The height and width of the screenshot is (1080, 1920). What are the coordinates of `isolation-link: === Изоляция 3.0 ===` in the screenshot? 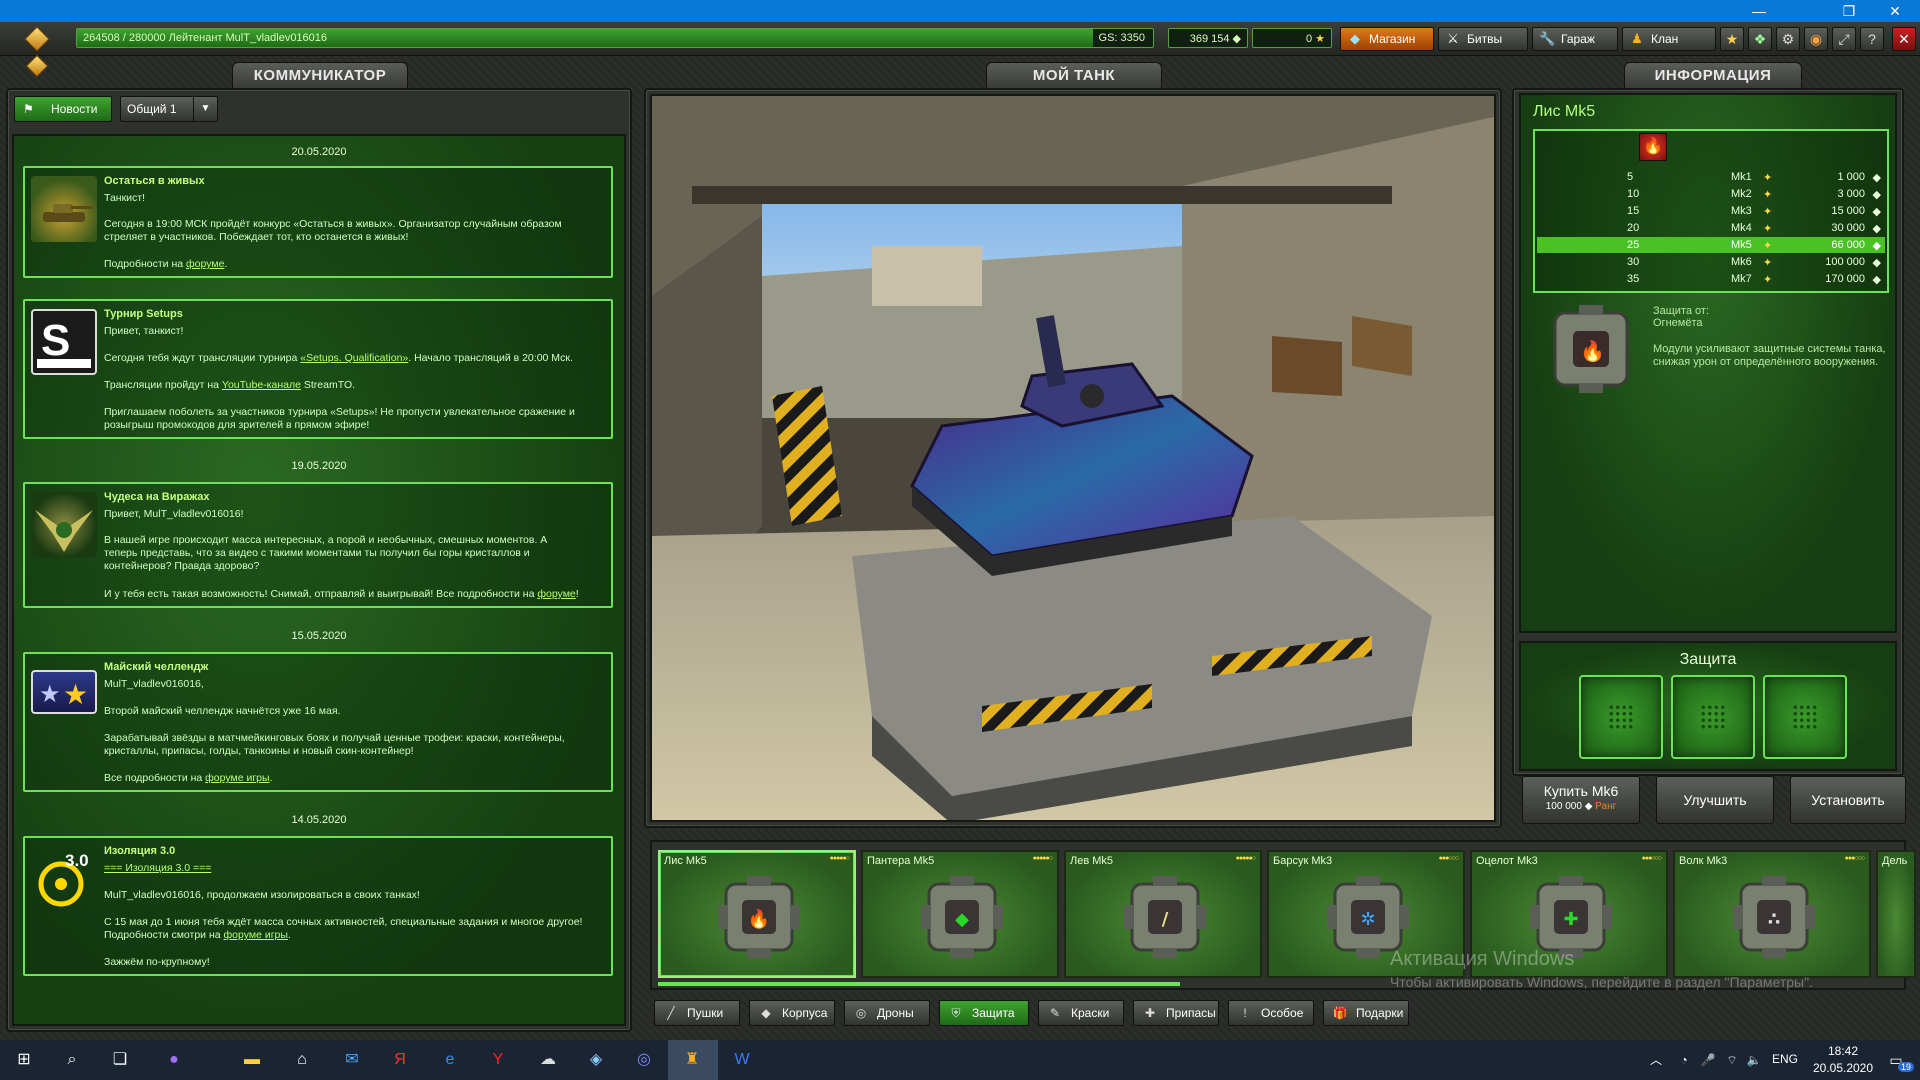 It's located at (157, 868).